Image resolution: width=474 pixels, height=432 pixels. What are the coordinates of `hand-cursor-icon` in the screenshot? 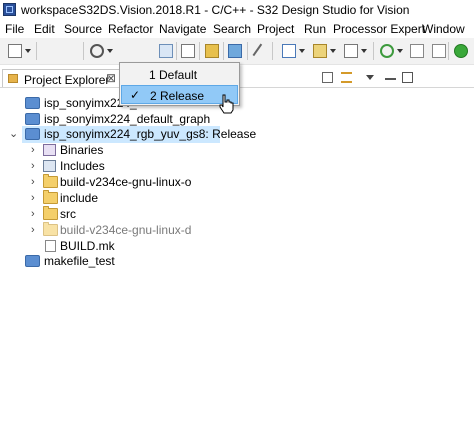 It's located at (226, 104).